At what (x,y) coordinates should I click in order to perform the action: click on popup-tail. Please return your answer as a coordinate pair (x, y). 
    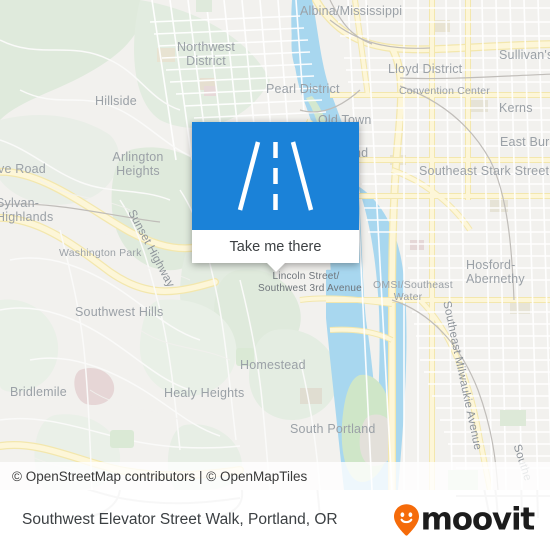
    Looking at the image, I should click on (275, 267).